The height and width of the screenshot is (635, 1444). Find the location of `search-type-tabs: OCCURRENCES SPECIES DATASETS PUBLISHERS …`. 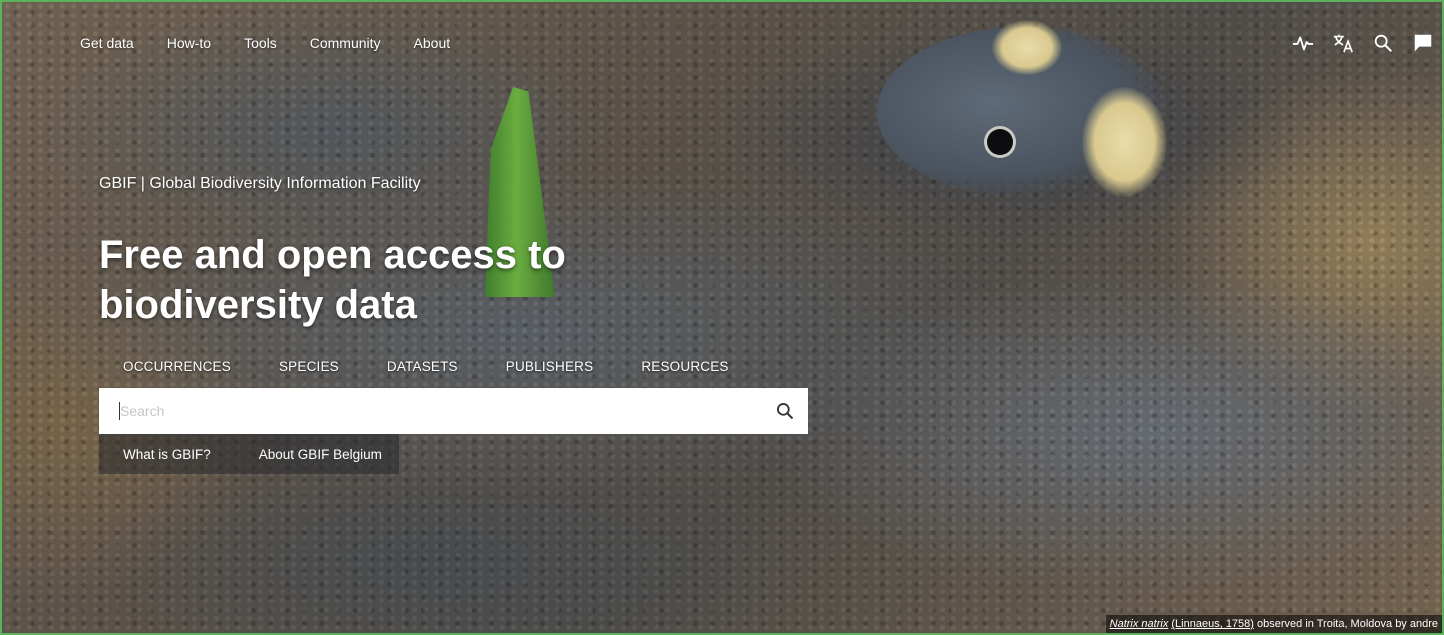

search-type-tabs: OCCURRENCES SPECIES DATASETS PUBLISHERS … is located at coordinates (426, 368).